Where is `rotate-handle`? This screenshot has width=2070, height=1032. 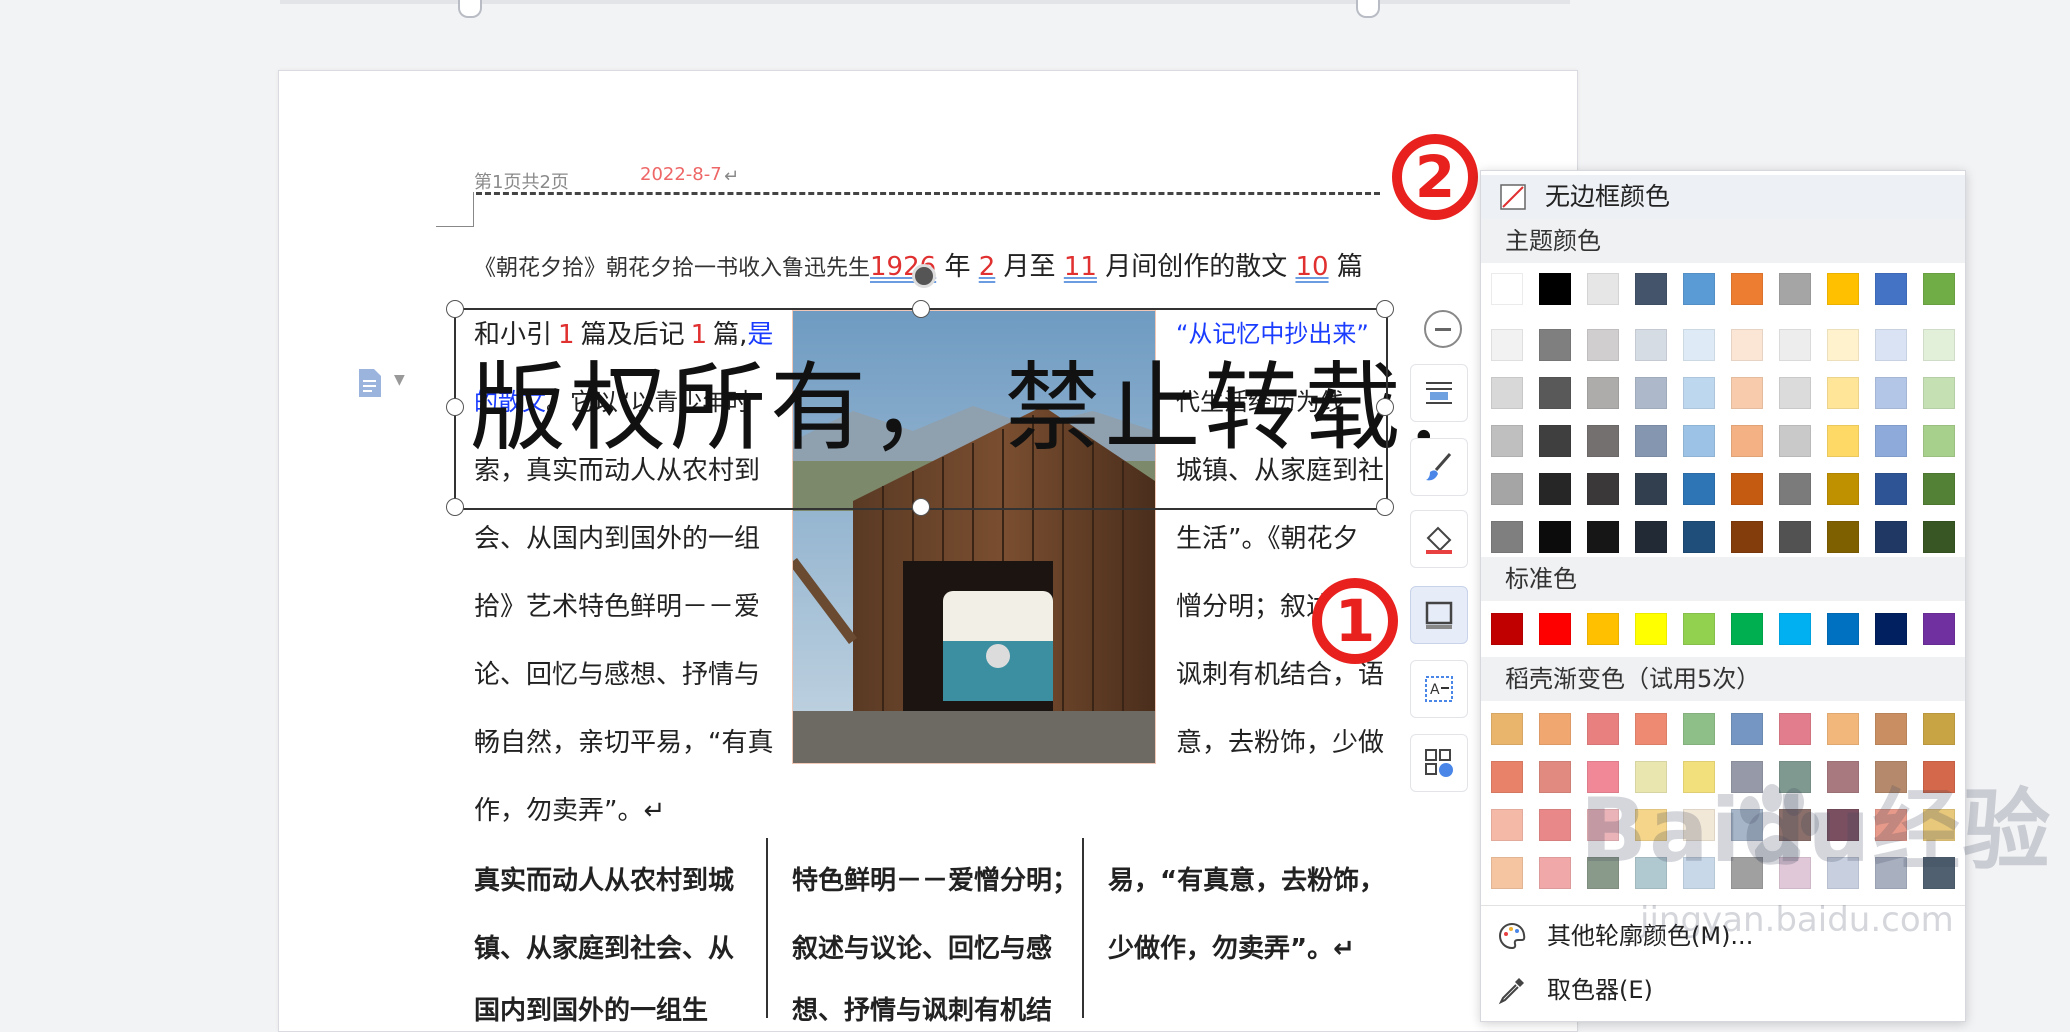
rotate-handle is located at coordinates (924, 276).